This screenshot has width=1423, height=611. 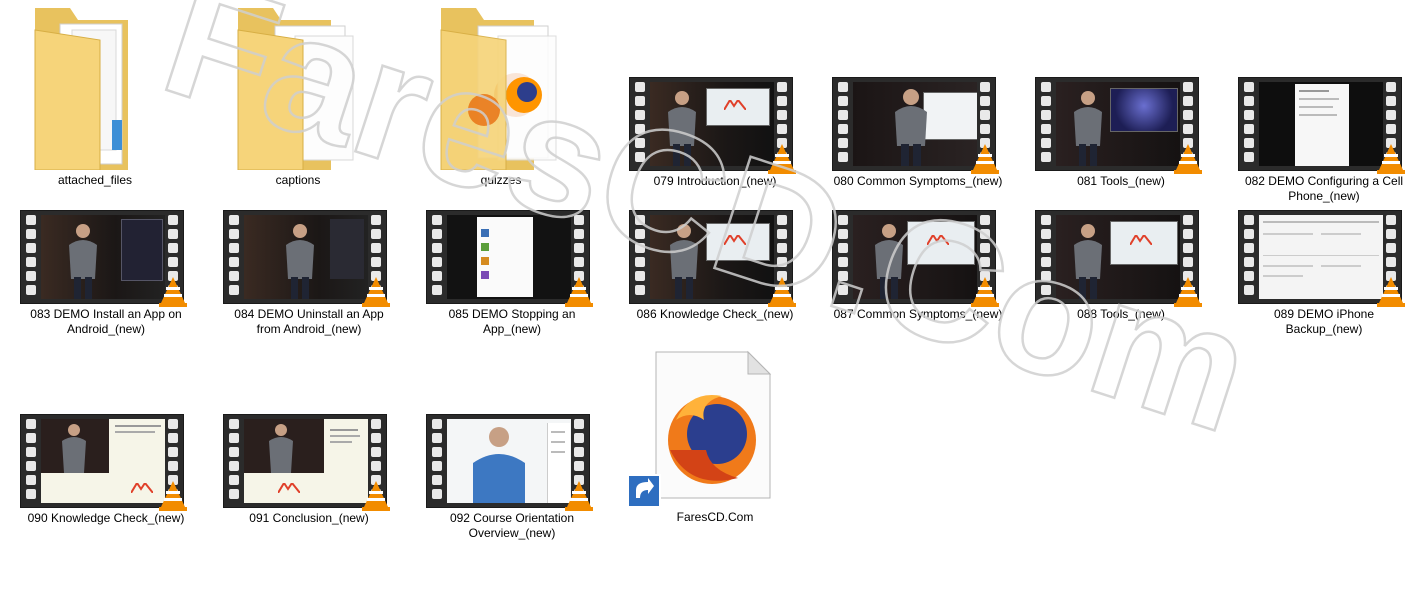 I want to click on video-092-course-orientation: 092 Course Orientation Overview_(new), so click(x=512, y=484).